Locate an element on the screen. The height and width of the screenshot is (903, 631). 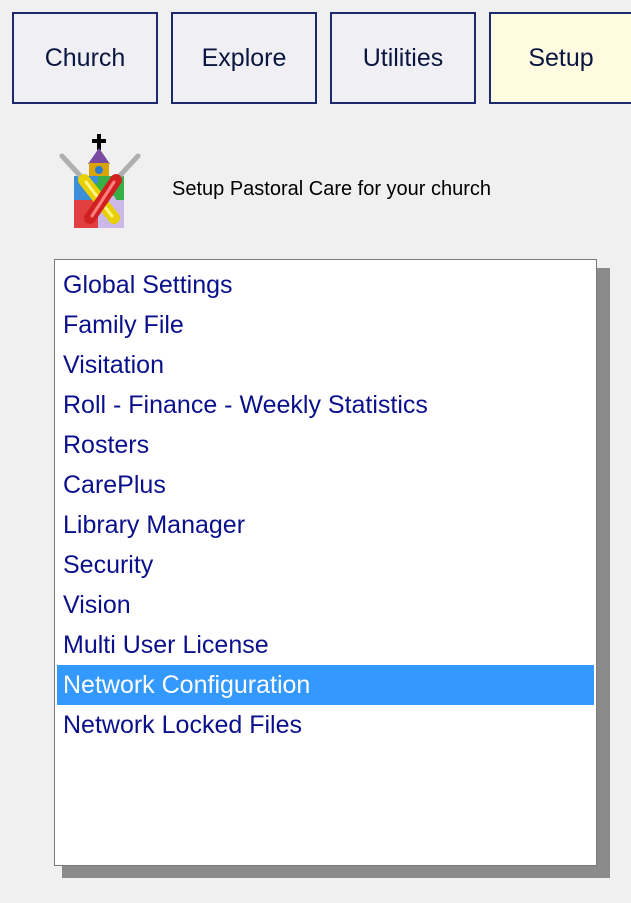
tab-church: Church is located at coordinates (85, 58).